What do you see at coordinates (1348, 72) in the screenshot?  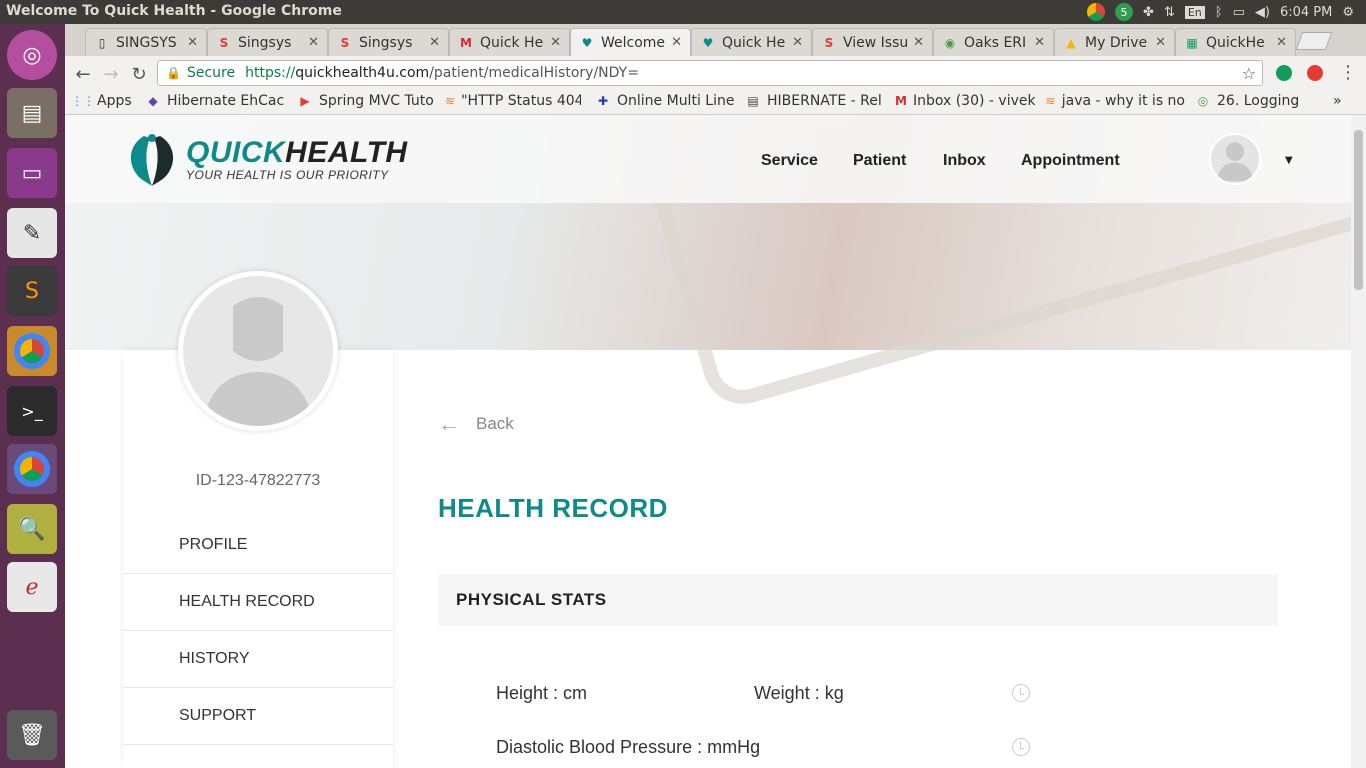 I see `menu-dots-icon: ⋮` at bounding box center [1348, 72].